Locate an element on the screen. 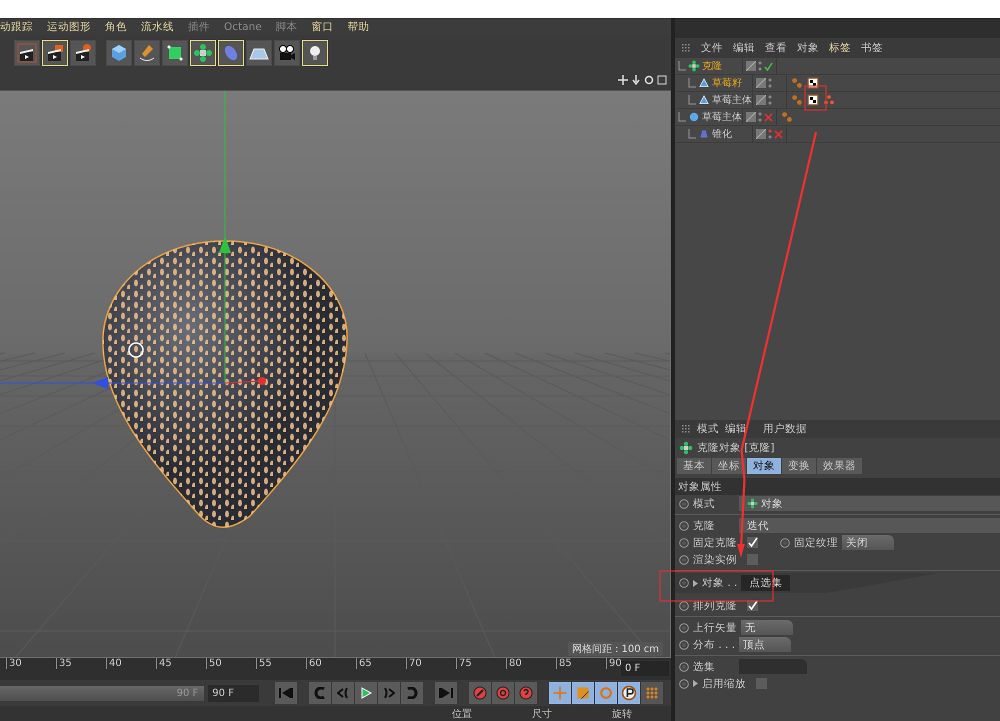 Image resolution: width=1000 pixels, height=721 pixels. autokey-button is located at coordinates (503, 693).